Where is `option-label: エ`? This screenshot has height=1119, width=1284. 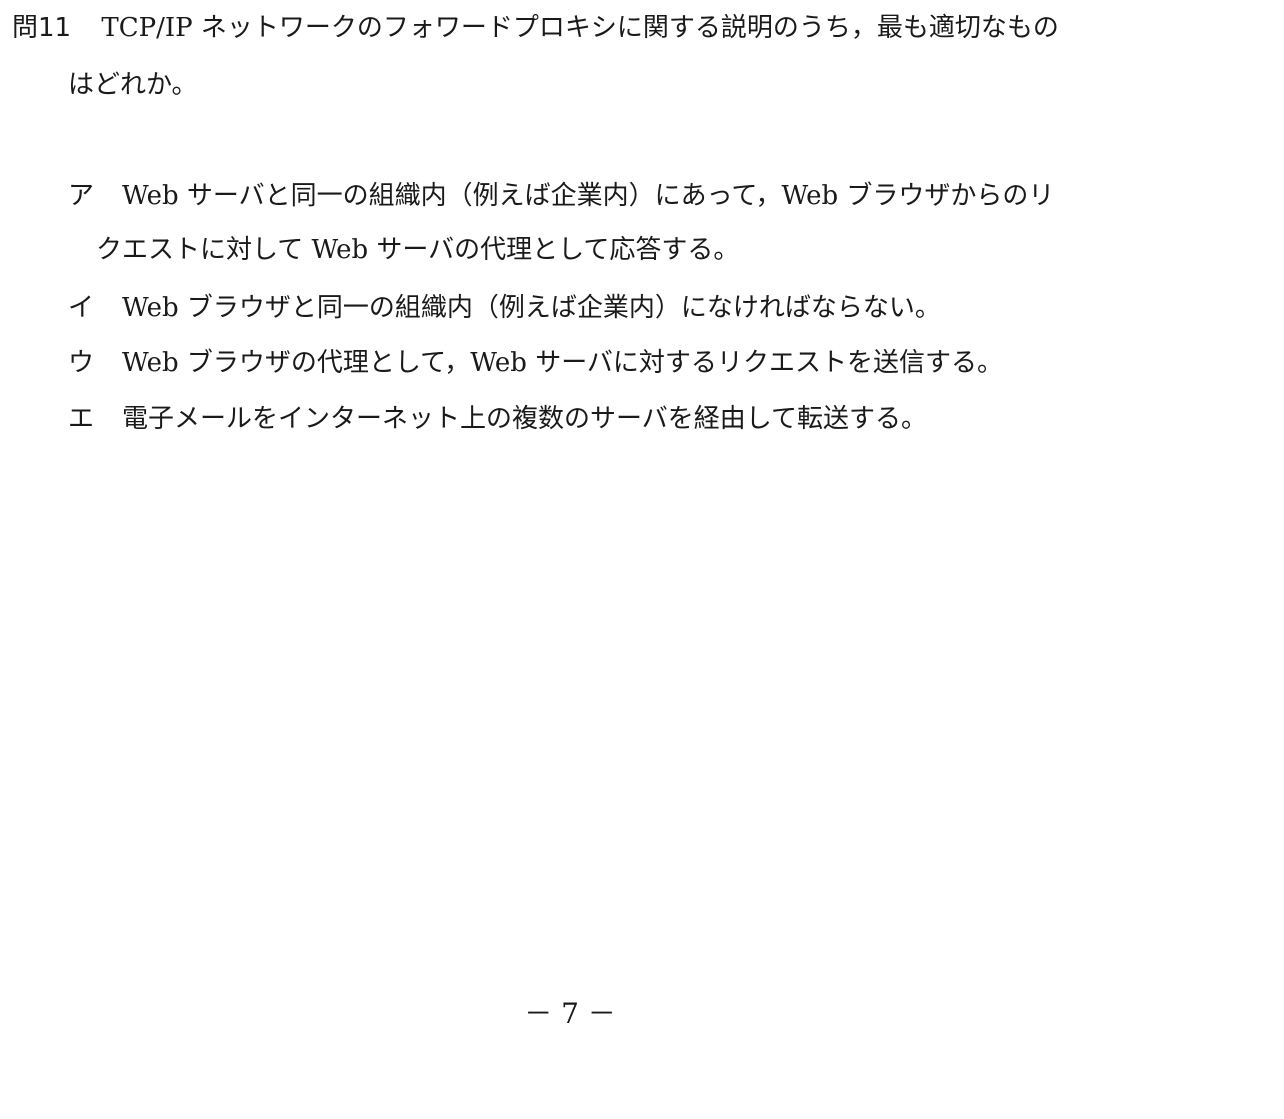 option-label: エ is located at coordinates (81, 419).